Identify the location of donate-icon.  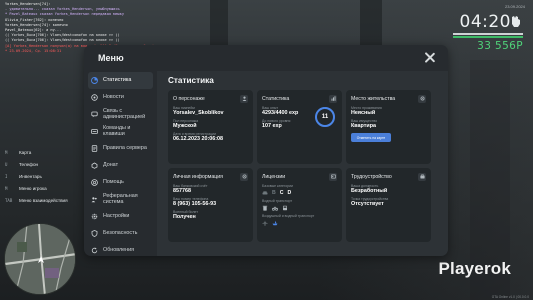
(94, 165).